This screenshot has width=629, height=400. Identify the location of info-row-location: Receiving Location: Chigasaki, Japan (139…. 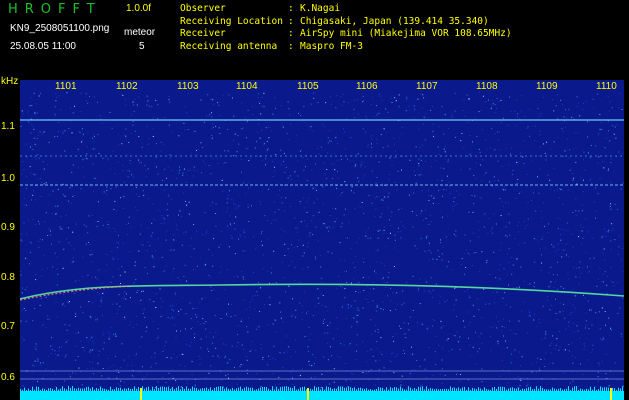
(334, 21).